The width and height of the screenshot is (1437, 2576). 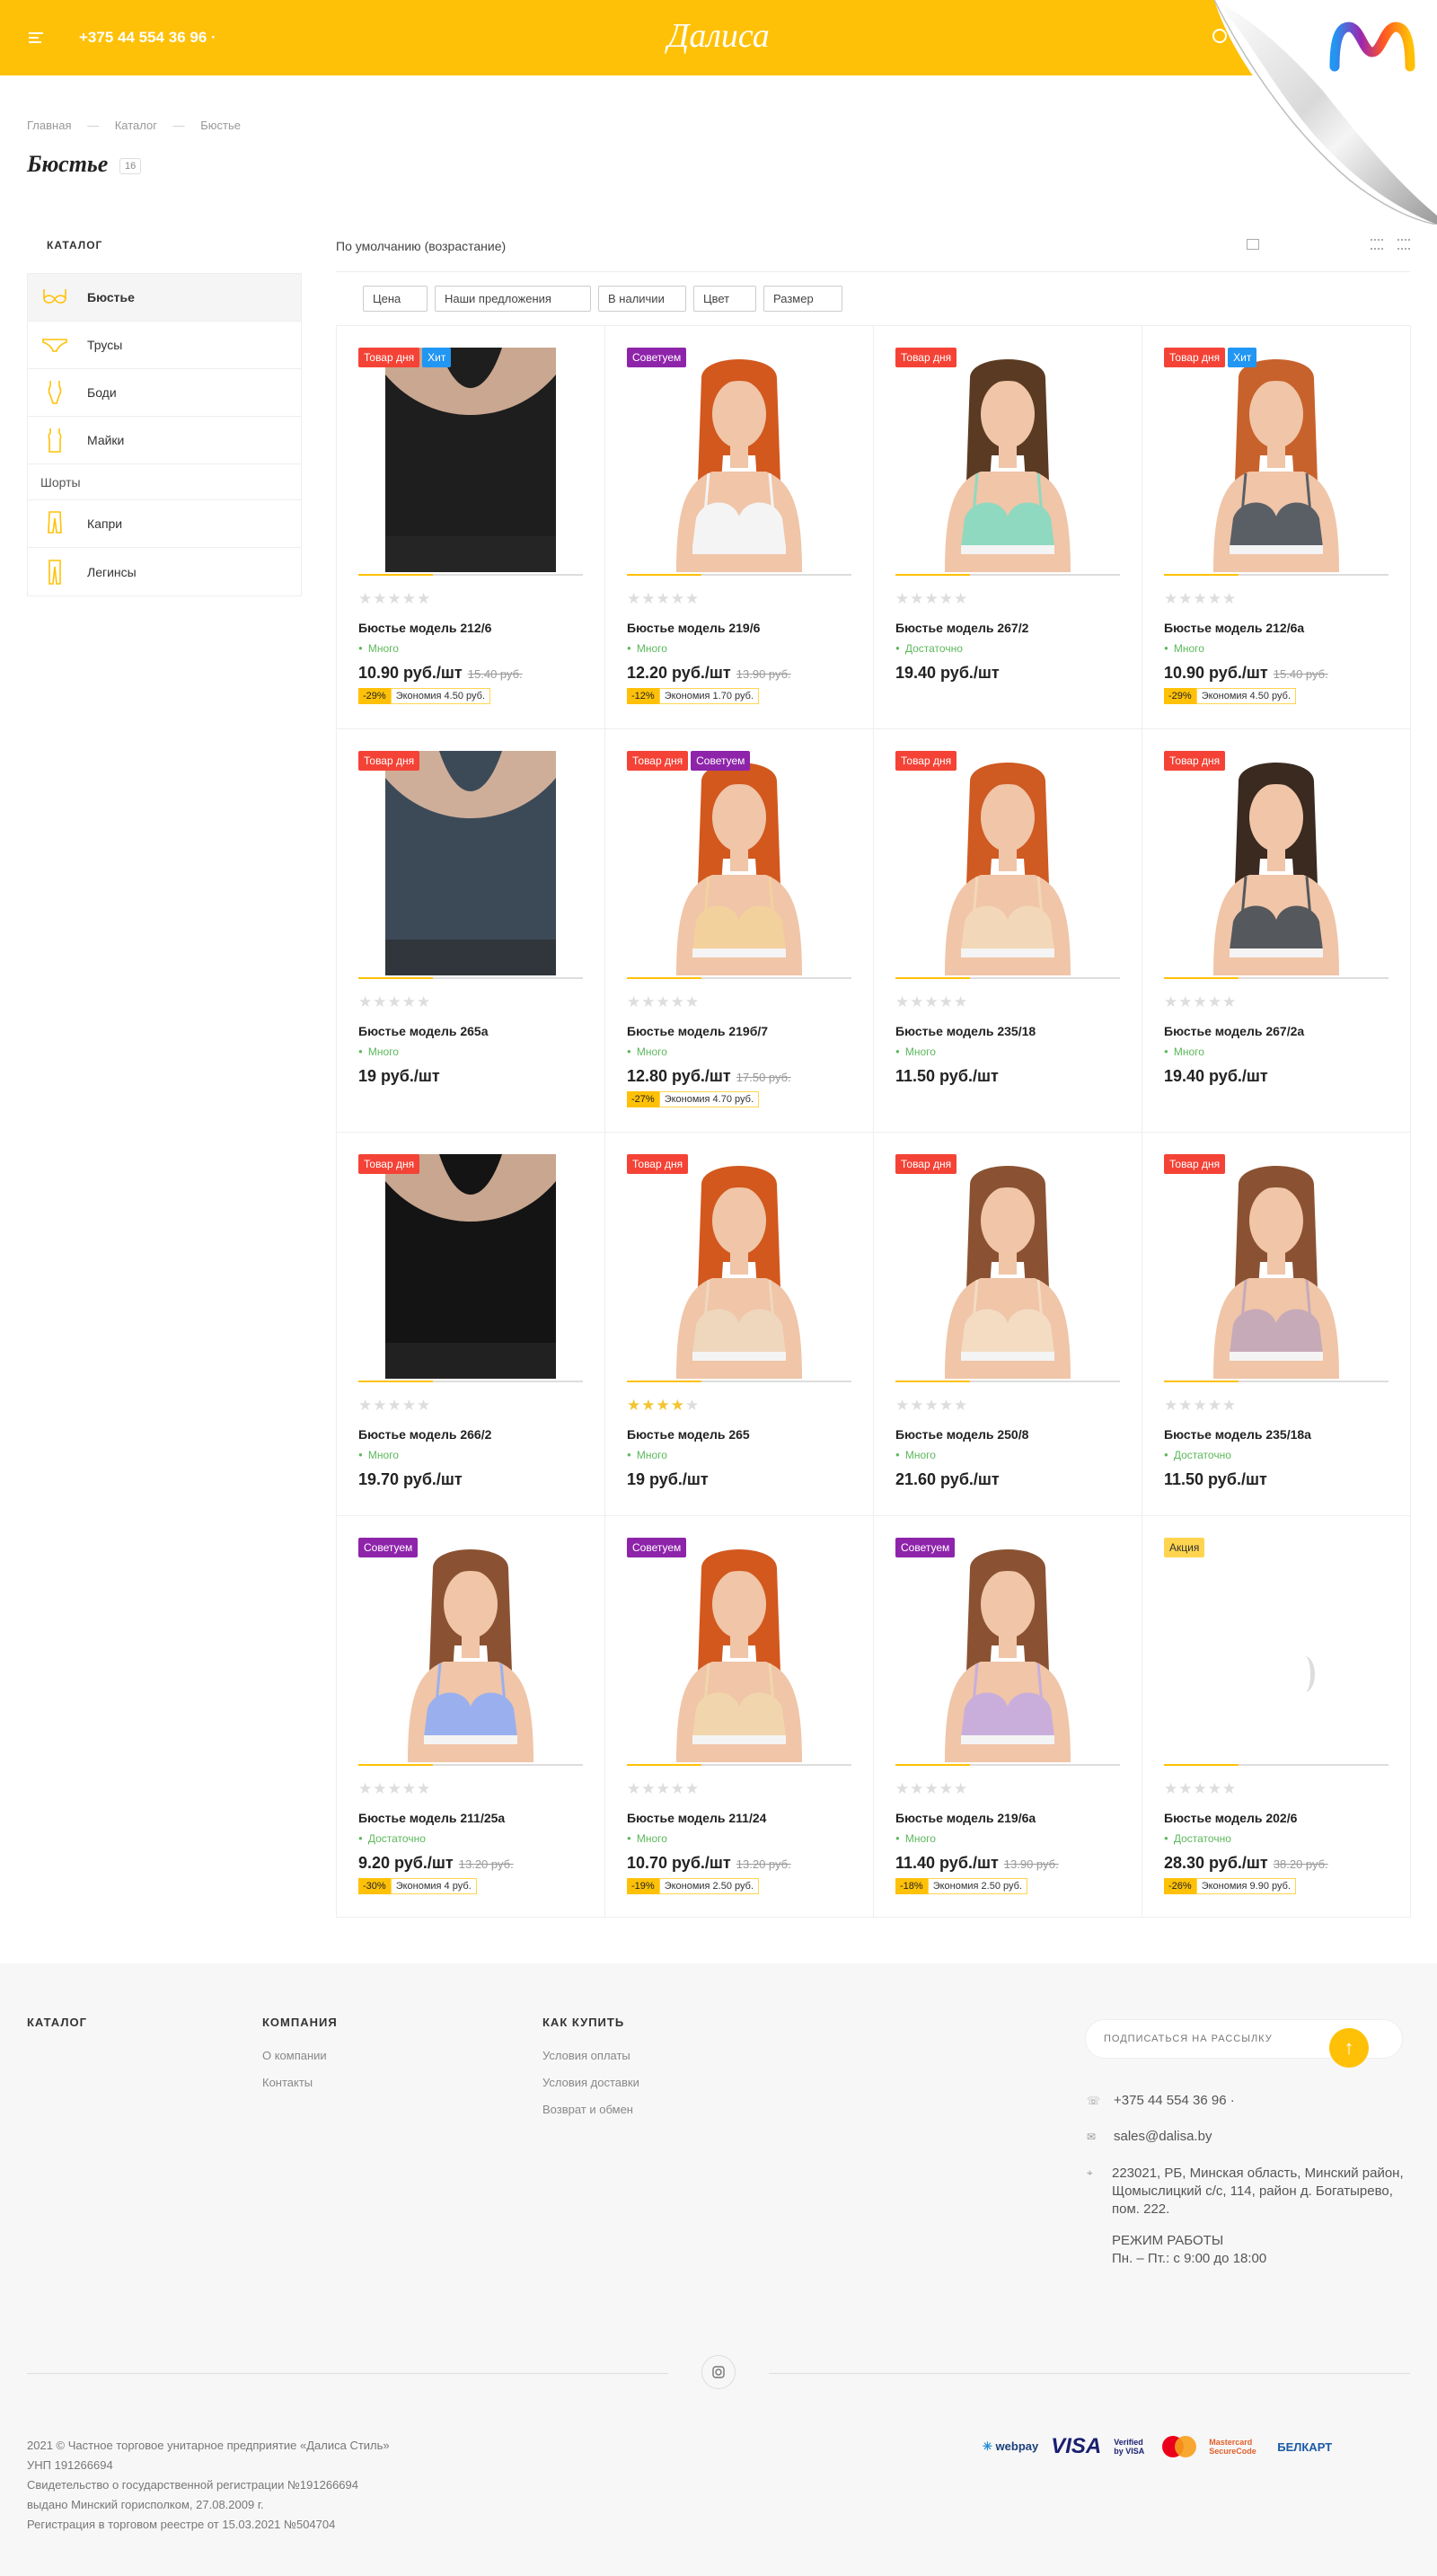 I want to click on old-price: 38.20 руб., so click(x=1300, y=1864).